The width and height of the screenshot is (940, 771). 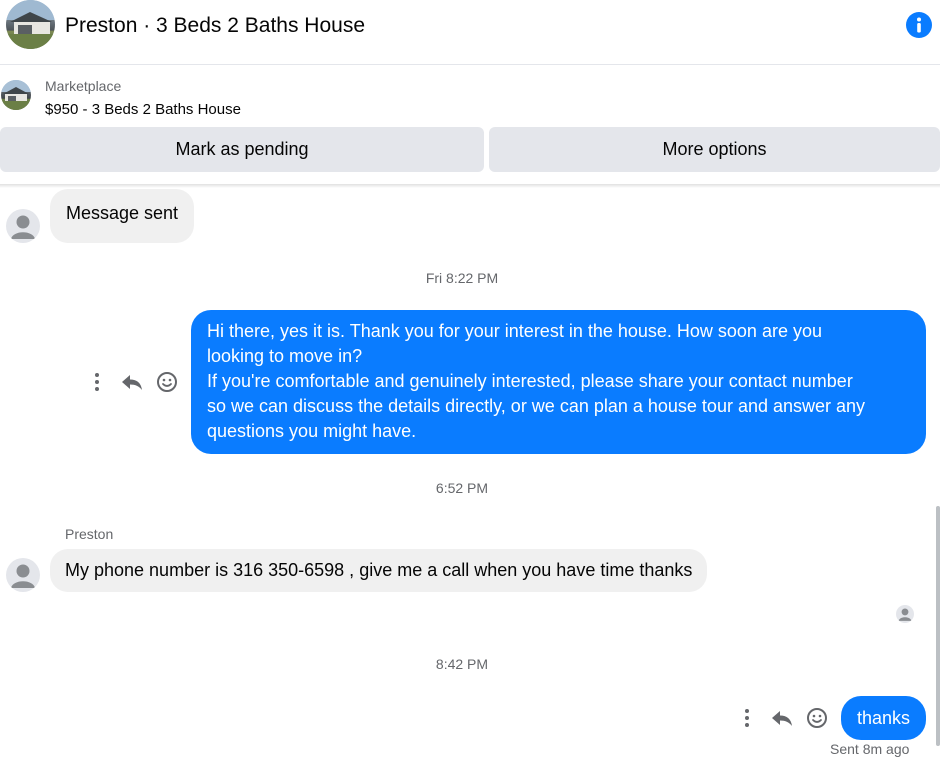 What do you see at coordinates (883, 718) in the screenshot?
I see `message-bubble-outgoing: thanks` at bounding box center [883, 718].